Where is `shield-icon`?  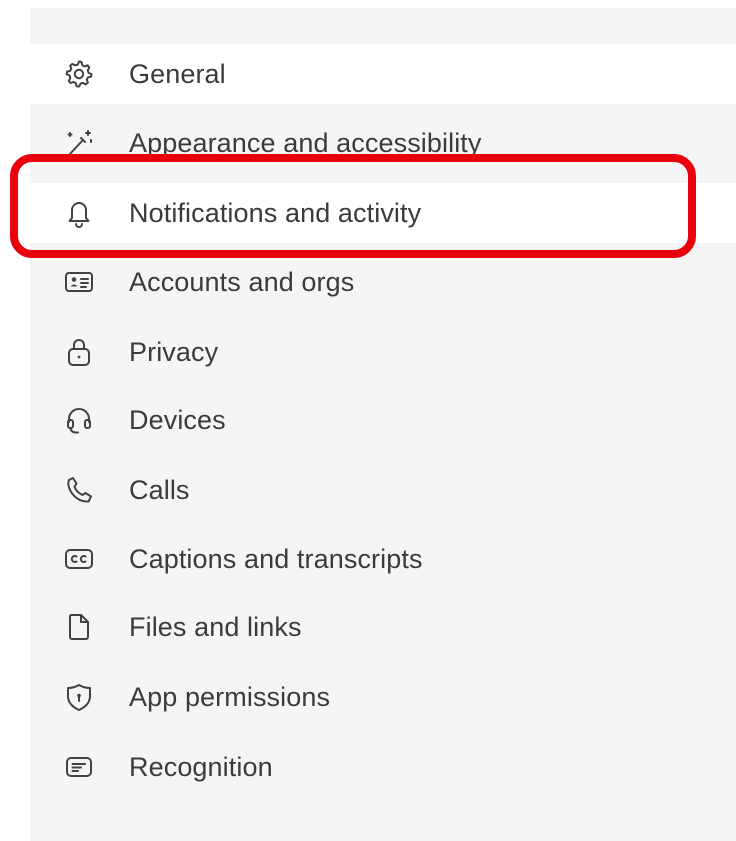 shield-icon is located at coordinates (79, 697).